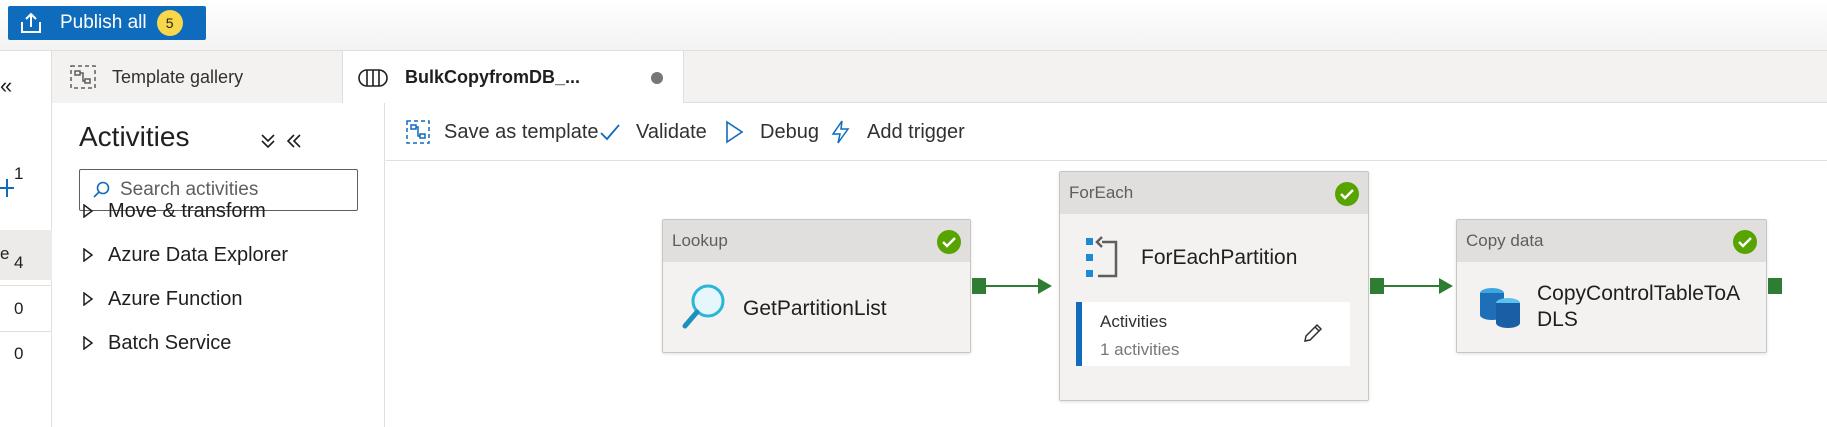  What do you see at coordinates (198, 254) in the screenshot?
I see `category-label: Azure Data Explorer` at bounding box center [198, 254].